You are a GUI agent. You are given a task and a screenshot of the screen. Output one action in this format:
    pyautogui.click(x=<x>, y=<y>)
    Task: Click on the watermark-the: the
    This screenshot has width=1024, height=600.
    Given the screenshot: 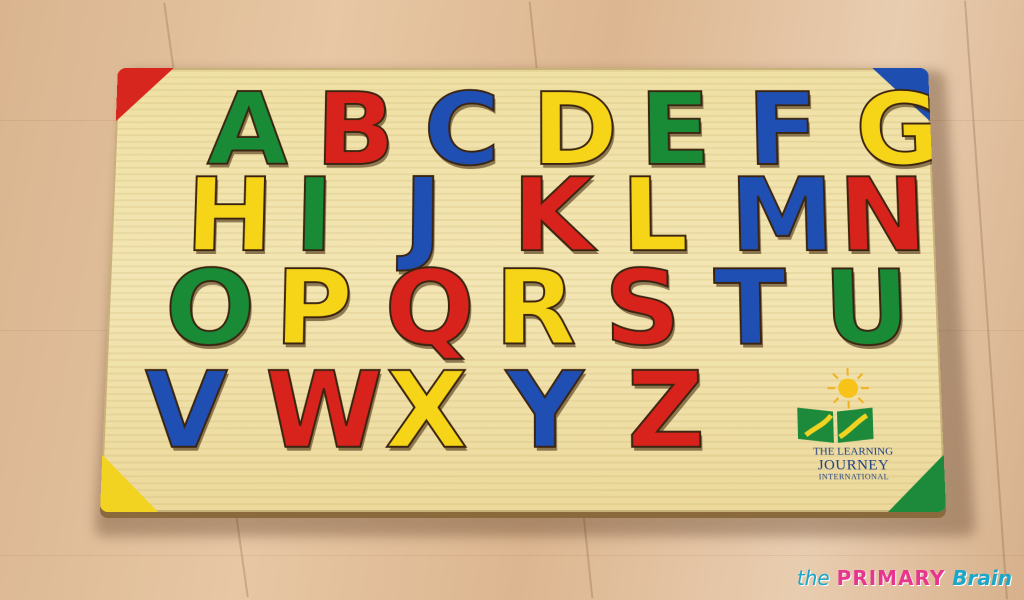 What is the action you would take?
    pyautogui.click(x=813, y=578)
    